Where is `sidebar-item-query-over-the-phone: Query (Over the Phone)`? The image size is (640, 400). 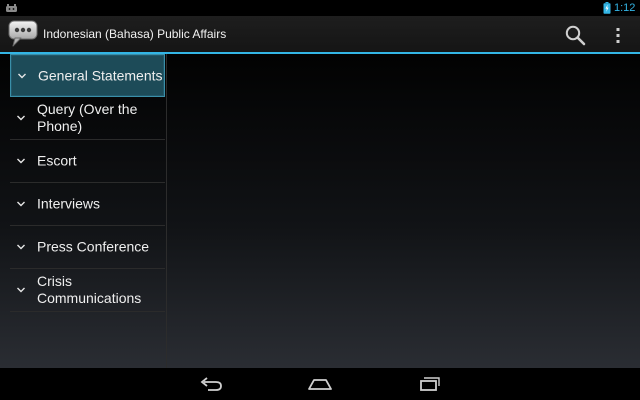
sidebar-item-query-over-the-phone: Query (Over the Phone) is located at coordinates (87, 118).